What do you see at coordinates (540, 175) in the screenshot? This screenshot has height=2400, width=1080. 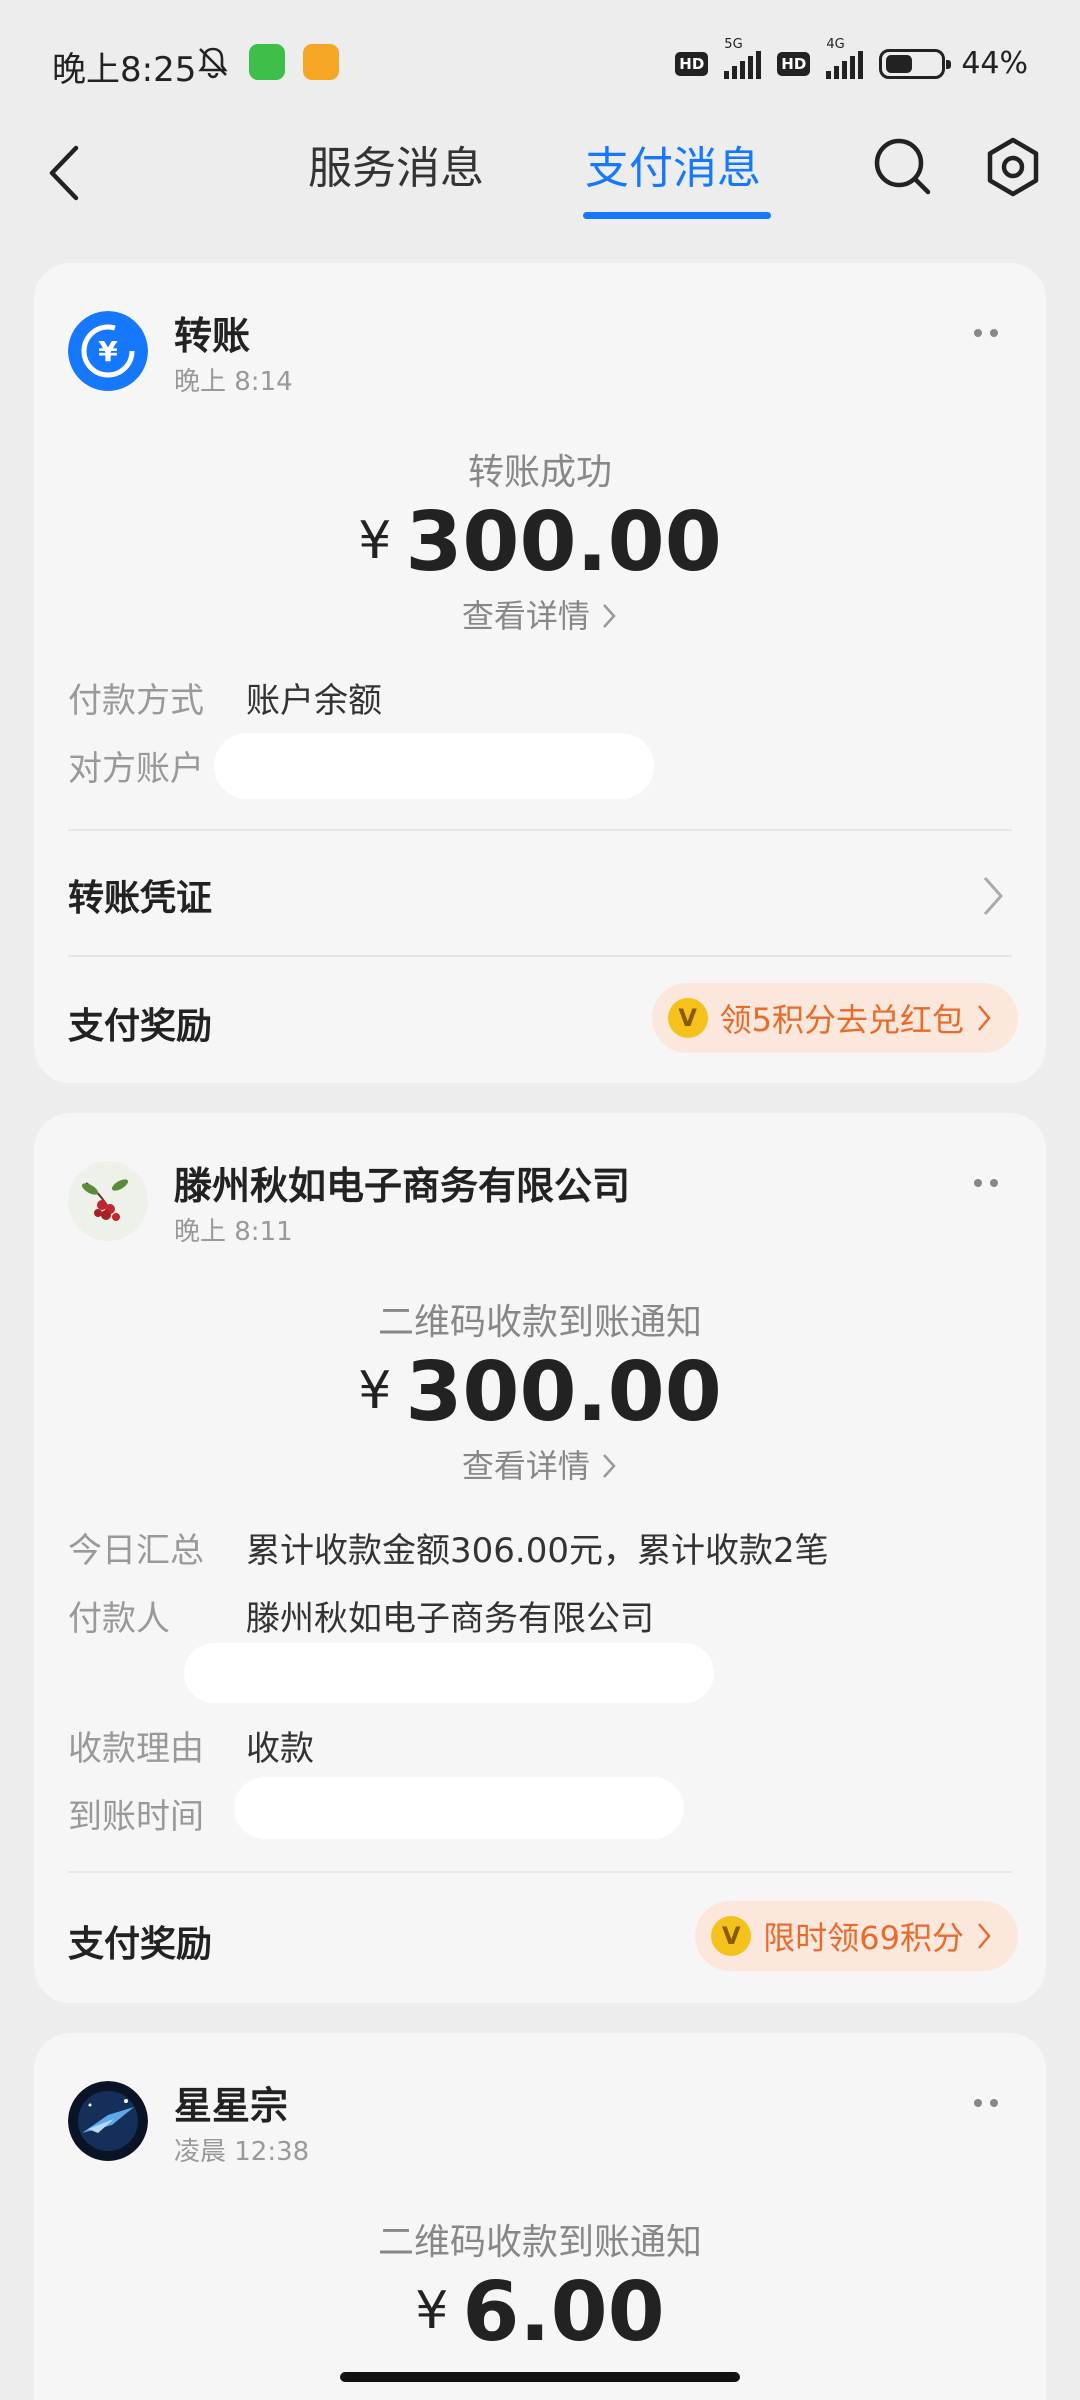 I see `header: 服务消息 支付消息` at bounding box center [540, 175].